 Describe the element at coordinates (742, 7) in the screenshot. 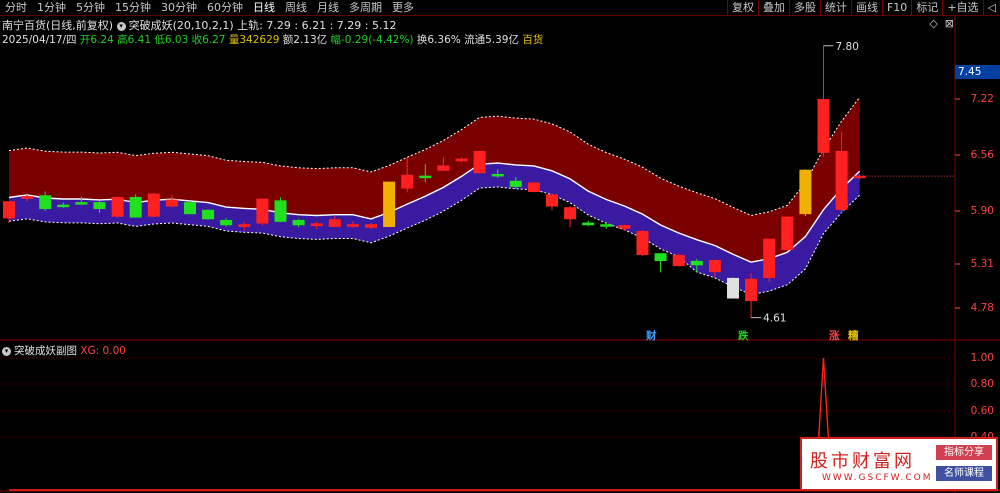

I see `tool-button-0: 复权` at that location.